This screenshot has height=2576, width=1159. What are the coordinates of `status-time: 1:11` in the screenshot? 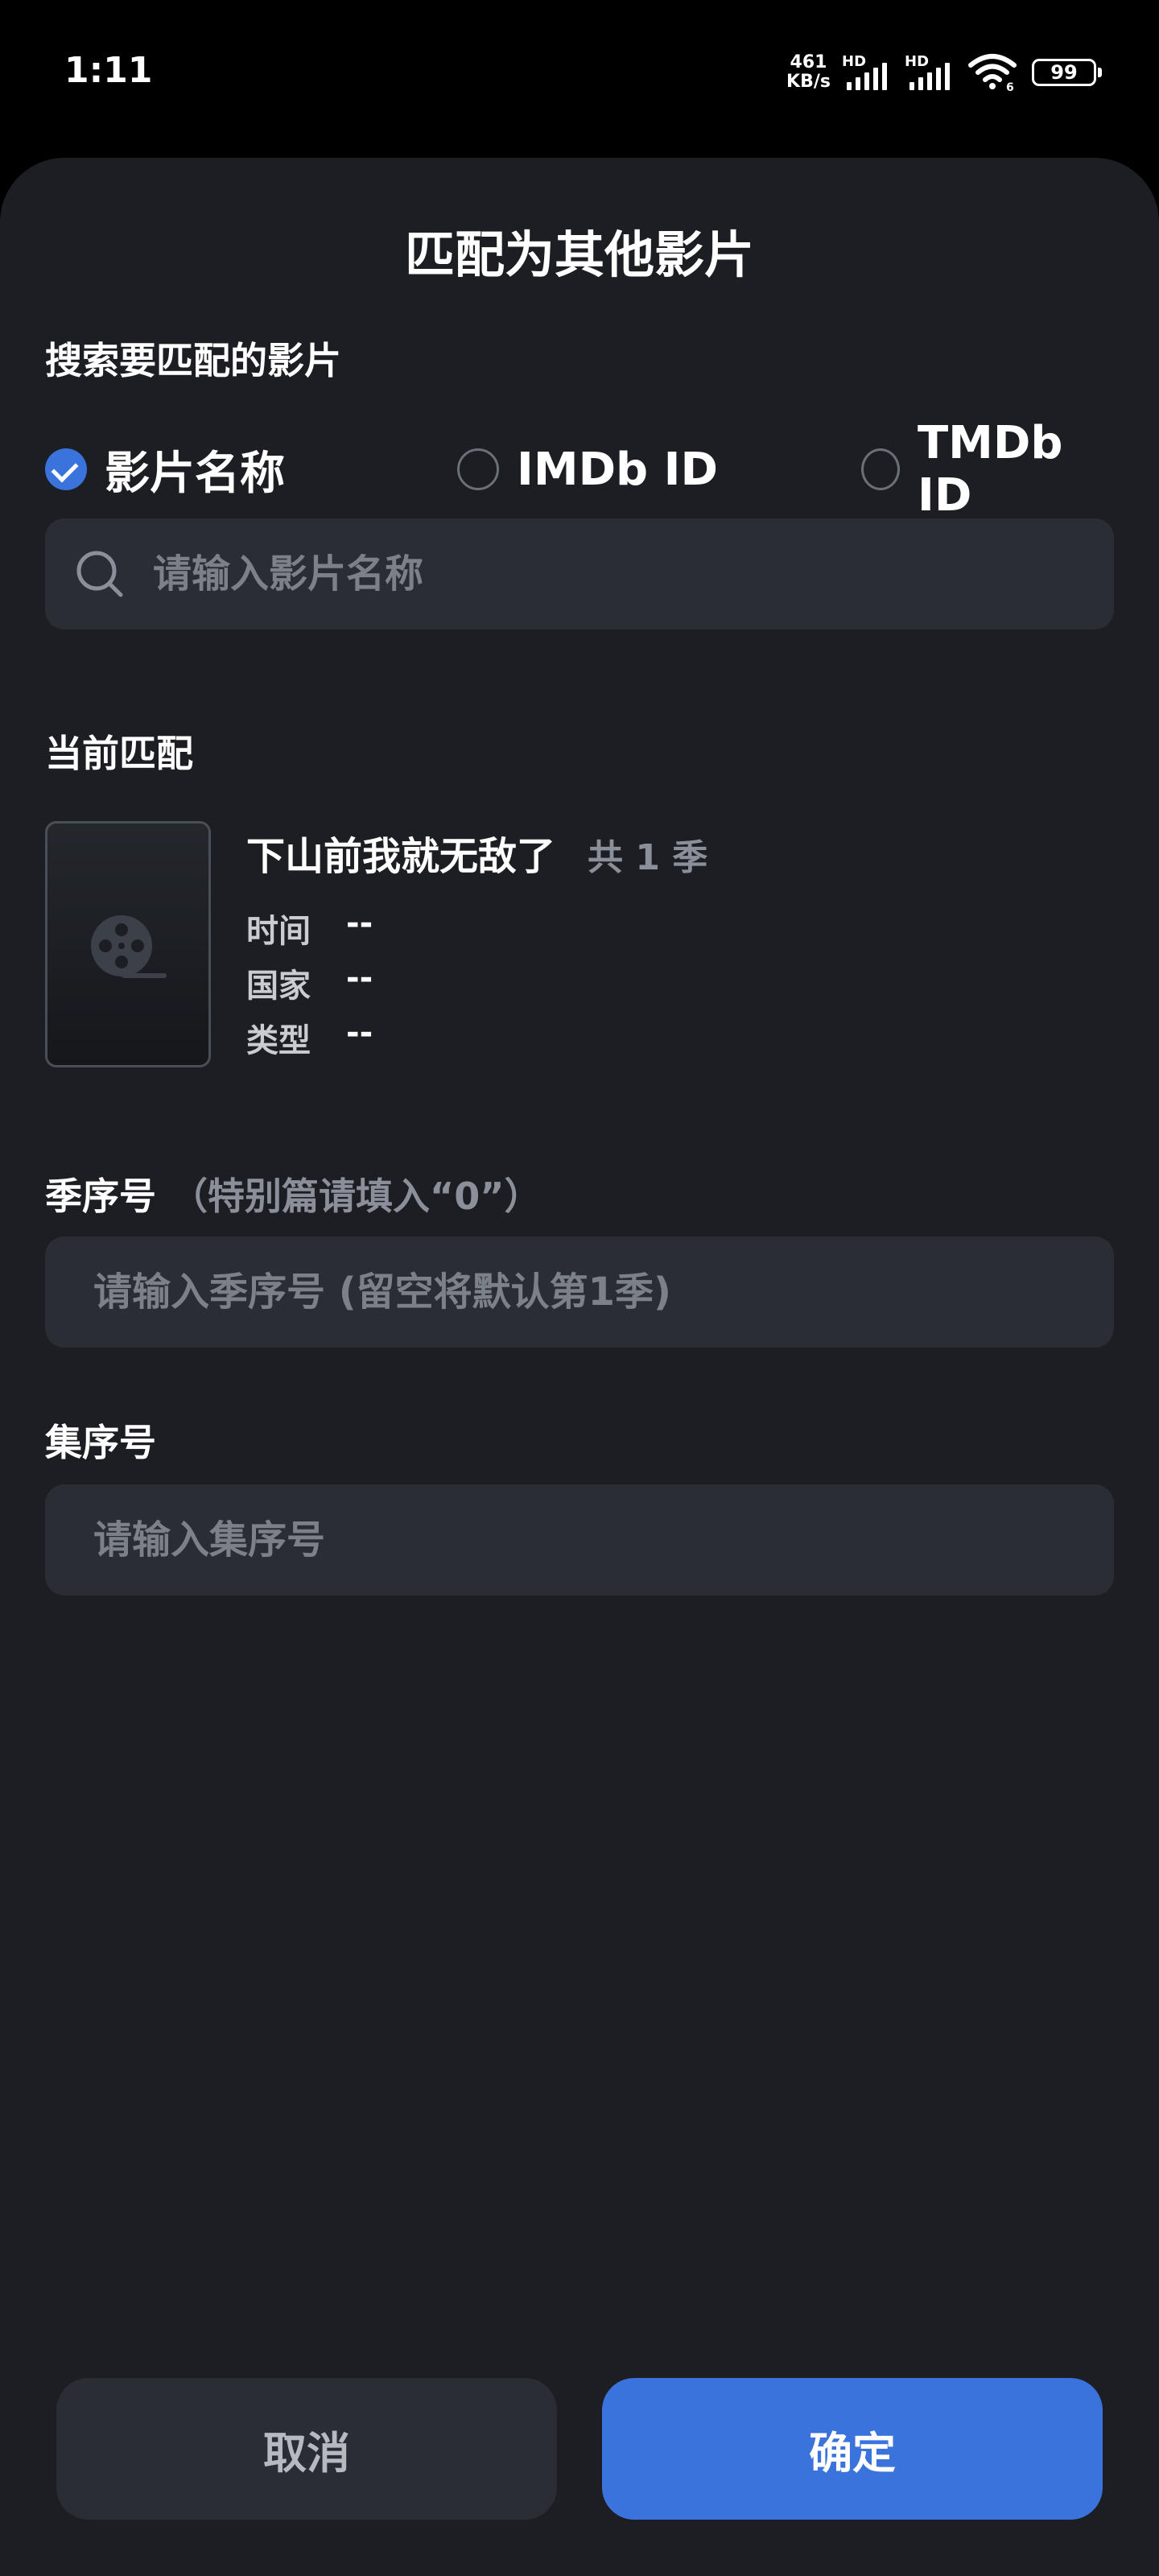 It's located at (108, 70).